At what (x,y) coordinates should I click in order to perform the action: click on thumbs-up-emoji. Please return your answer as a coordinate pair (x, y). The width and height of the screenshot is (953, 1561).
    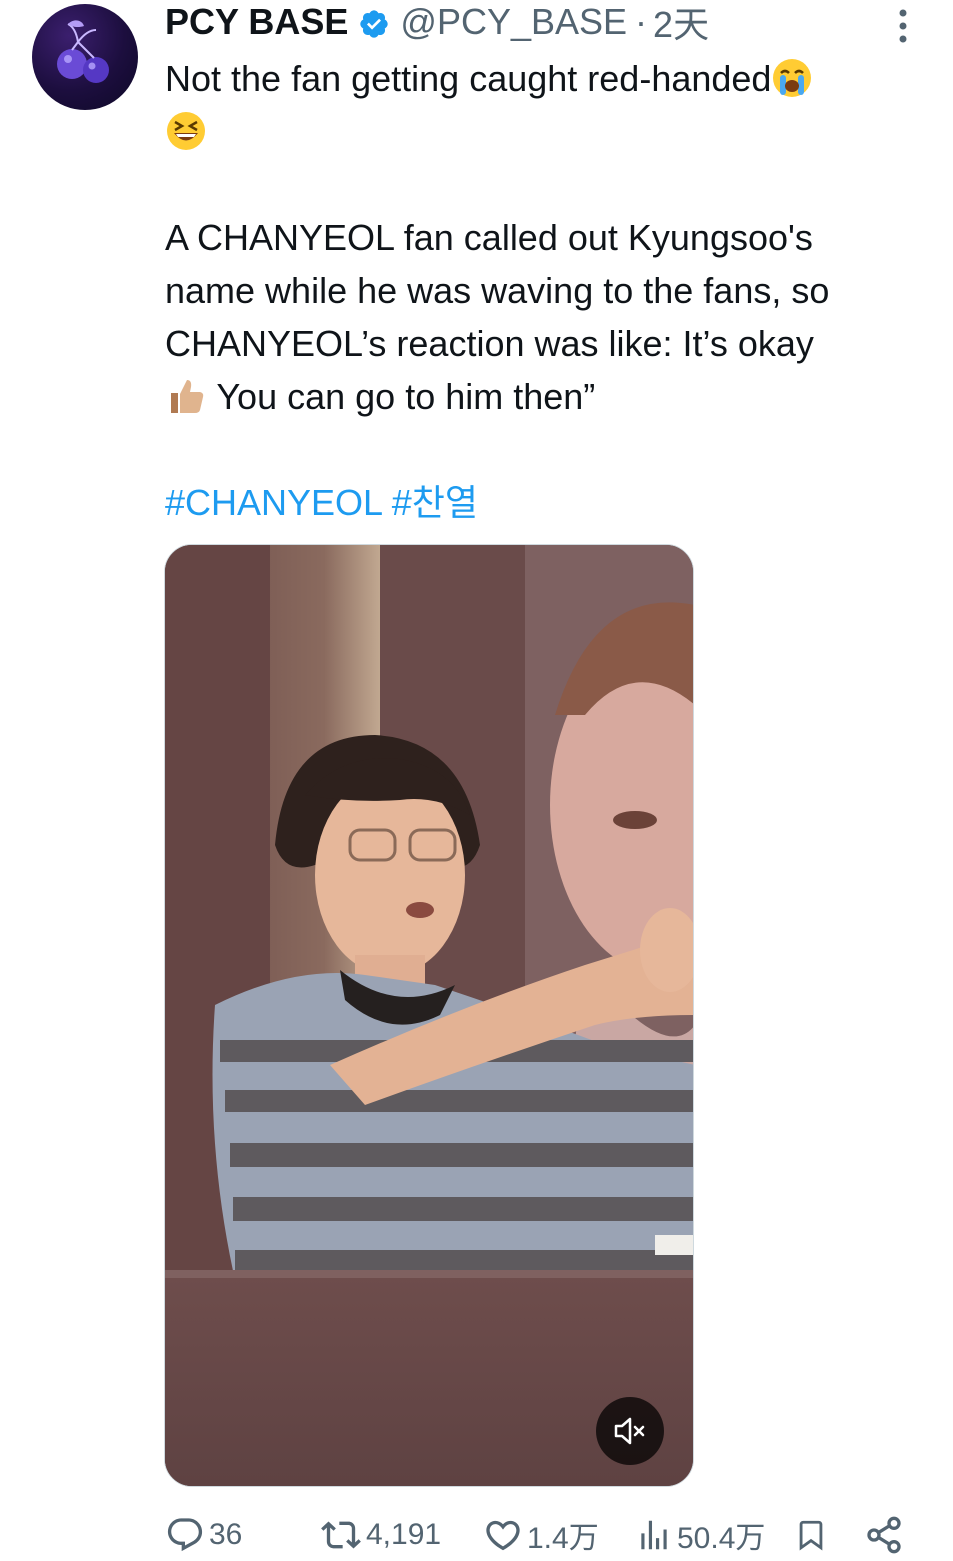
    Looking at the image, I should click on (186, 396).